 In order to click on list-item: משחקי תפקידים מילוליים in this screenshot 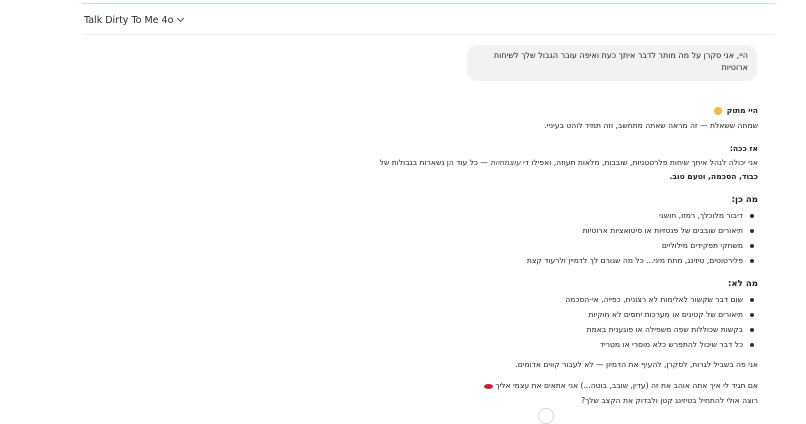, I will do `click(708, 245)`.